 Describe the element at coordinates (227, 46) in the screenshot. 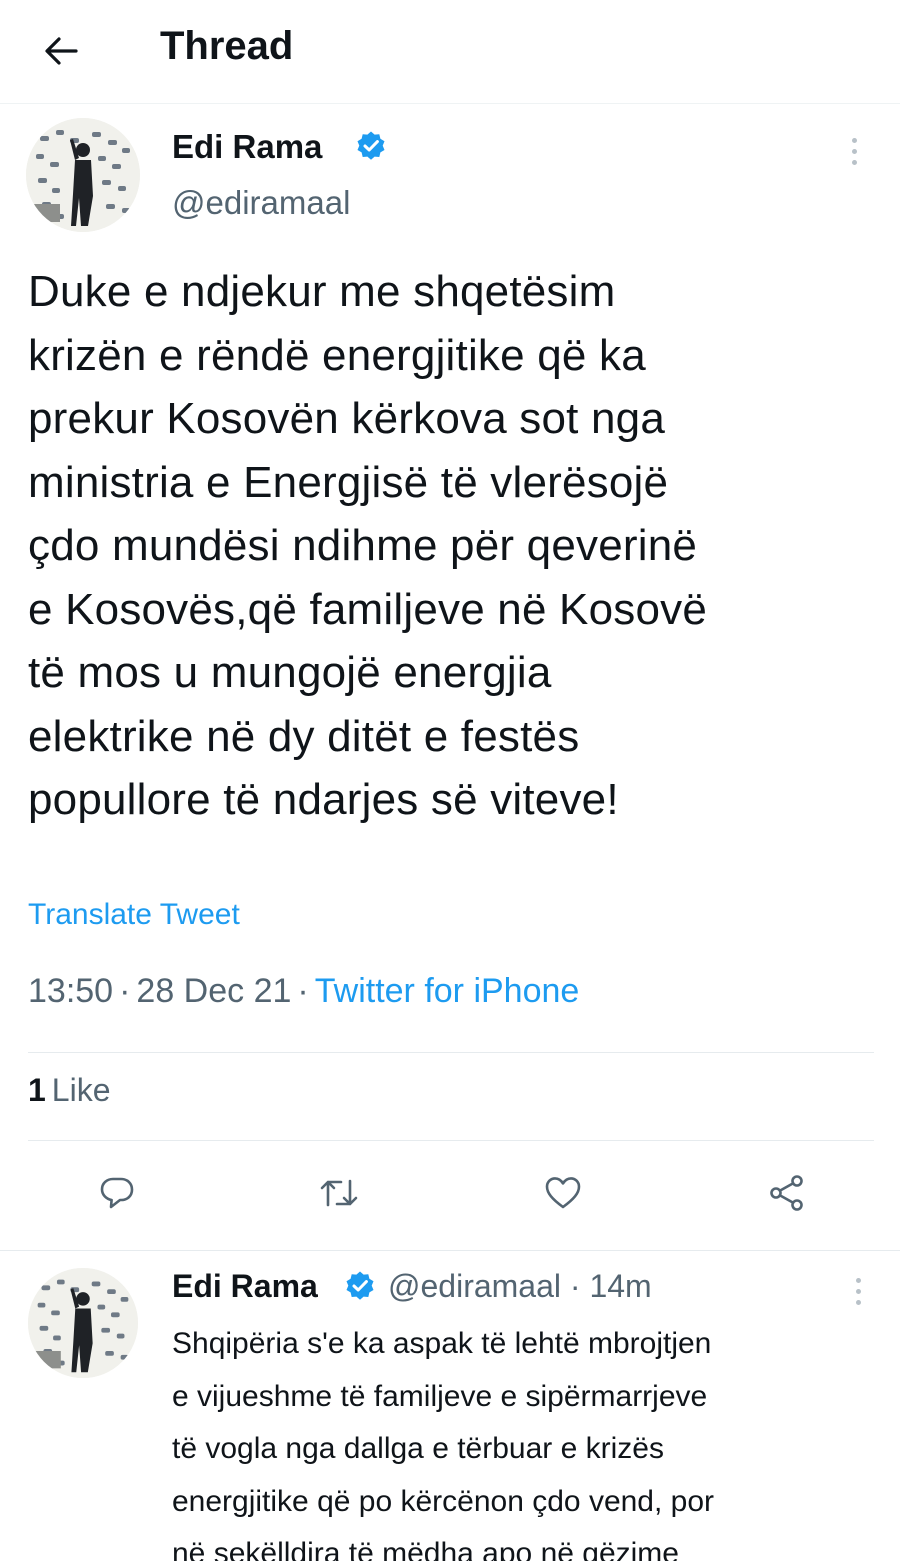

I see `page-title: Thread` at that location.